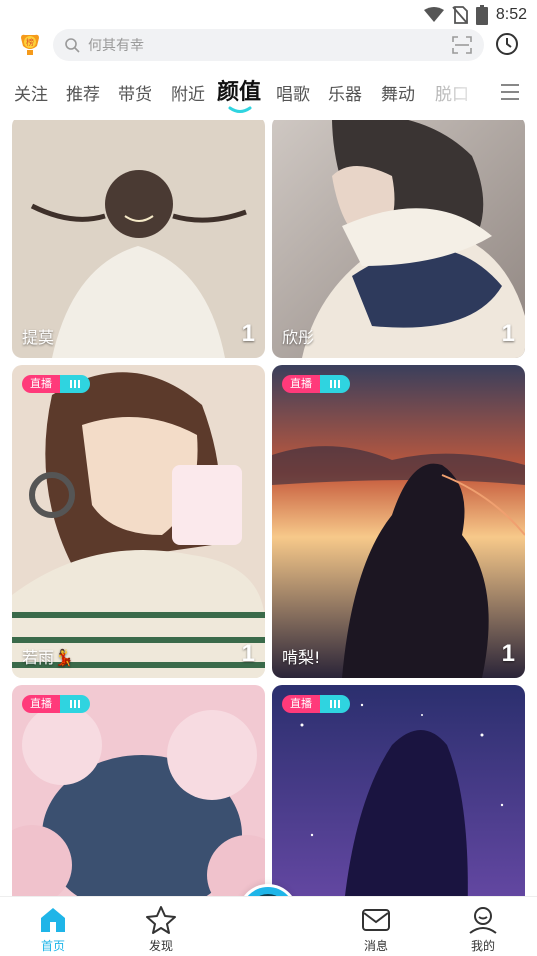 The image size is (537, 956). What do you see at coordinates (345, 92) in the screenshot?
I see `tab-instrument: 乐器` at bounding box center [345, 92].